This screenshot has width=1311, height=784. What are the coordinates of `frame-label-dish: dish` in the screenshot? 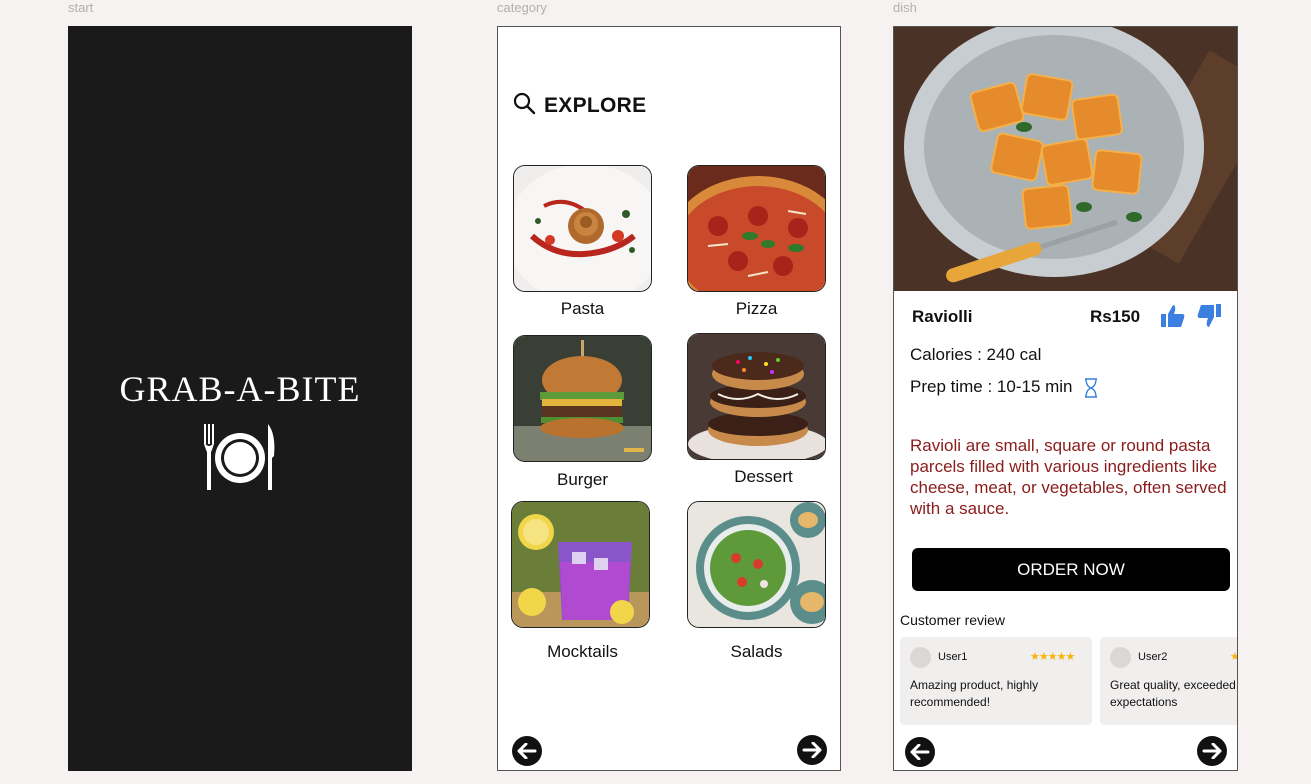 It's located at (905, 7).